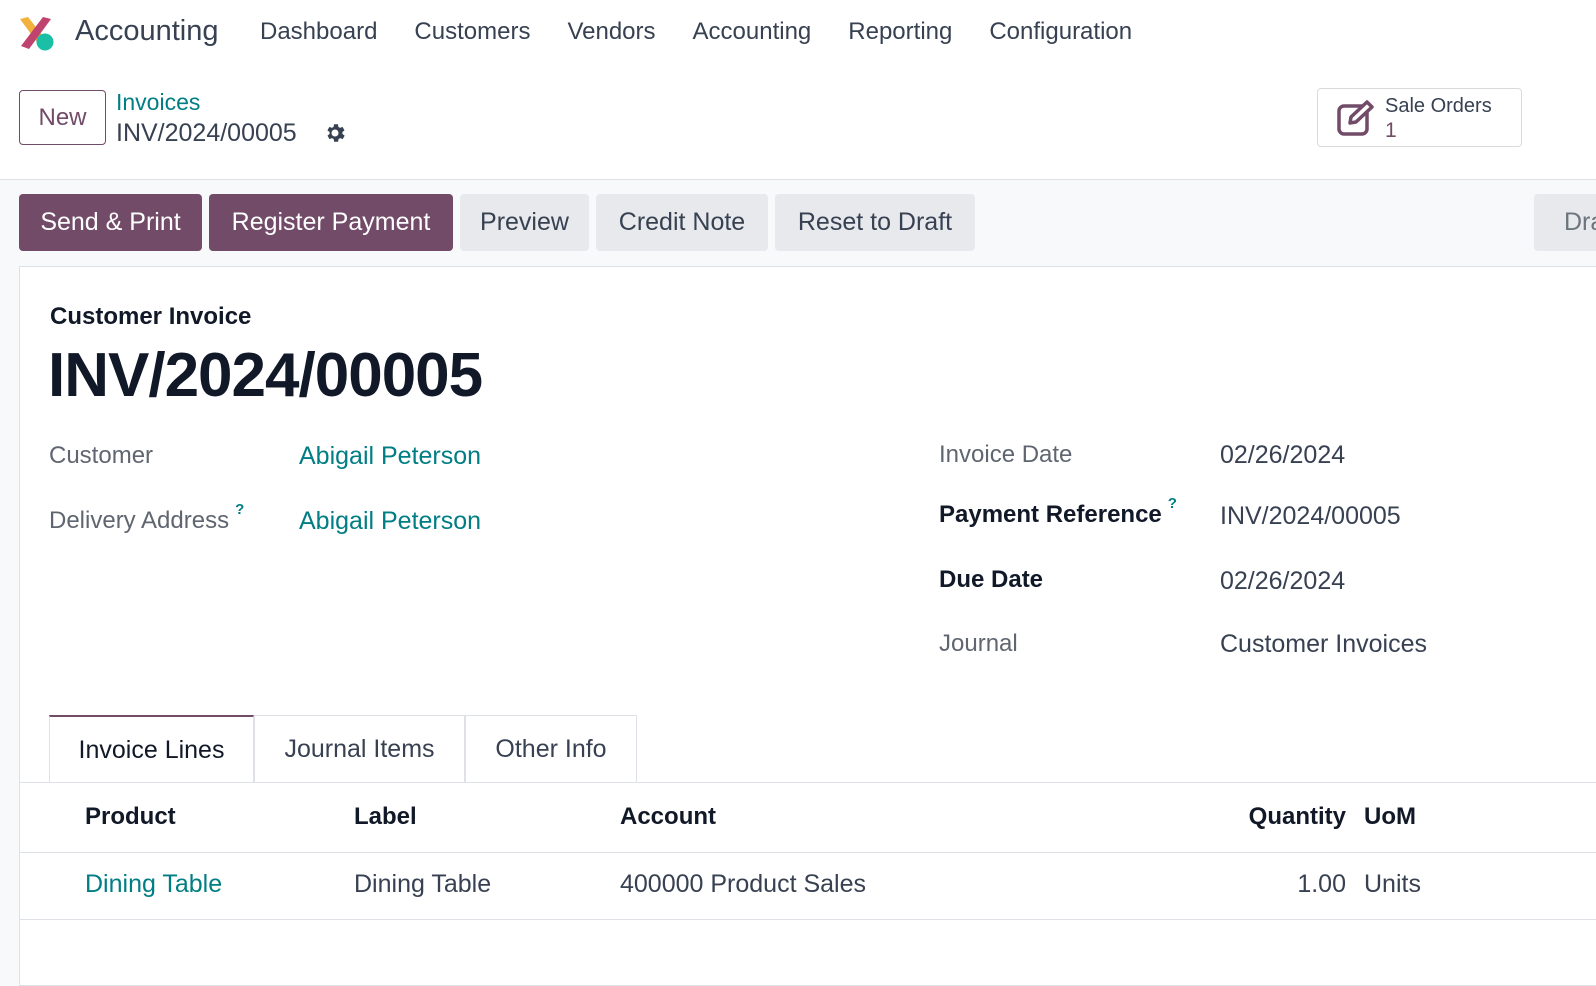 The image size is (1596, 986). I want to click on payment-reference-field: INV/2024/00005, so click(1310, 516).